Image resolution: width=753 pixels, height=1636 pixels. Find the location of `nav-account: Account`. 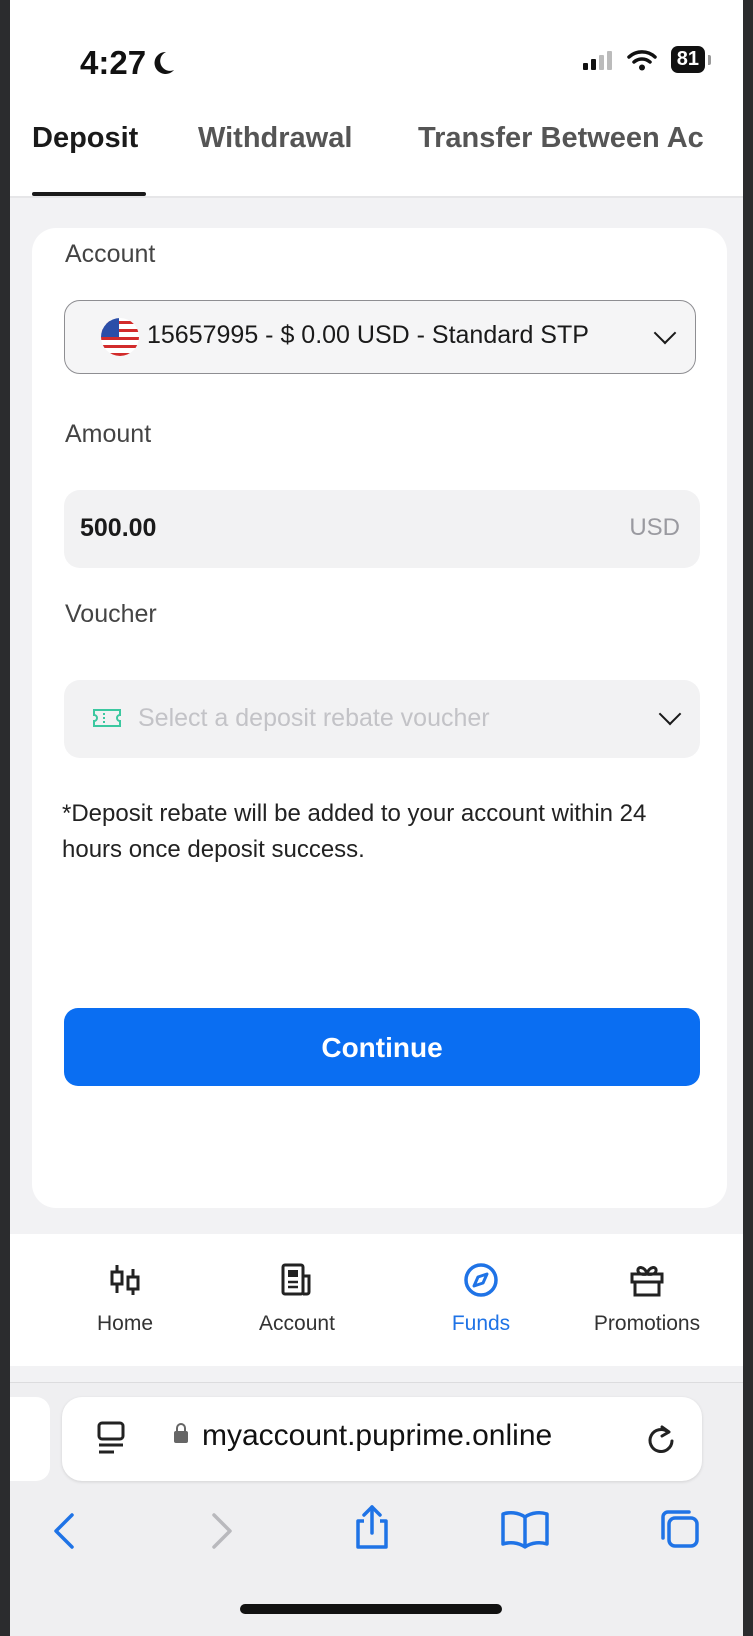

nav-account: Account is located at coordinates (297, 1296).